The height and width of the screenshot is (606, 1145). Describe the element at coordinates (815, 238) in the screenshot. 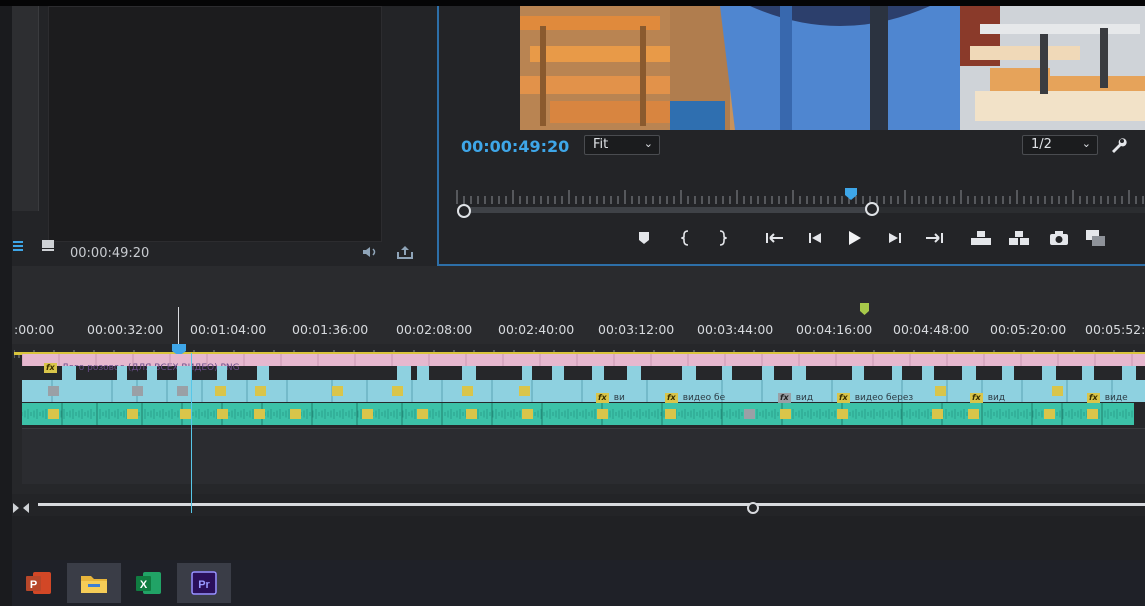

I see `step-back-button` at that location.